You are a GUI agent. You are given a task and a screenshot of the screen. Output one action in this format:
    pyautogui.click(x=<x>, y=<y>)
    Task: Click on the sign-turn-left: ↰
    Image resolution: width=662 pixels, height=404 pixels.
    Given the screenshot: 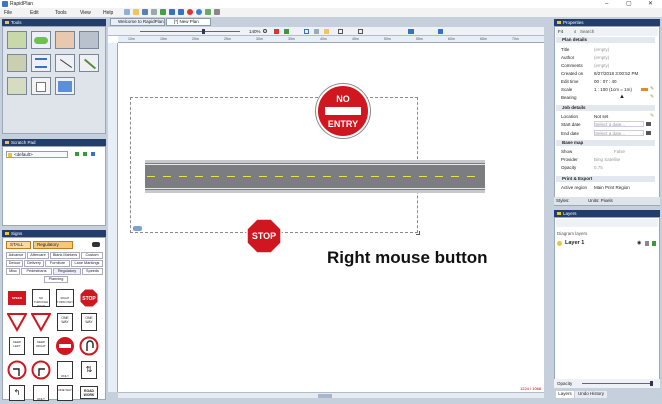 What is the action you would take?
    pyautogui.click(x=17, y=394)
    